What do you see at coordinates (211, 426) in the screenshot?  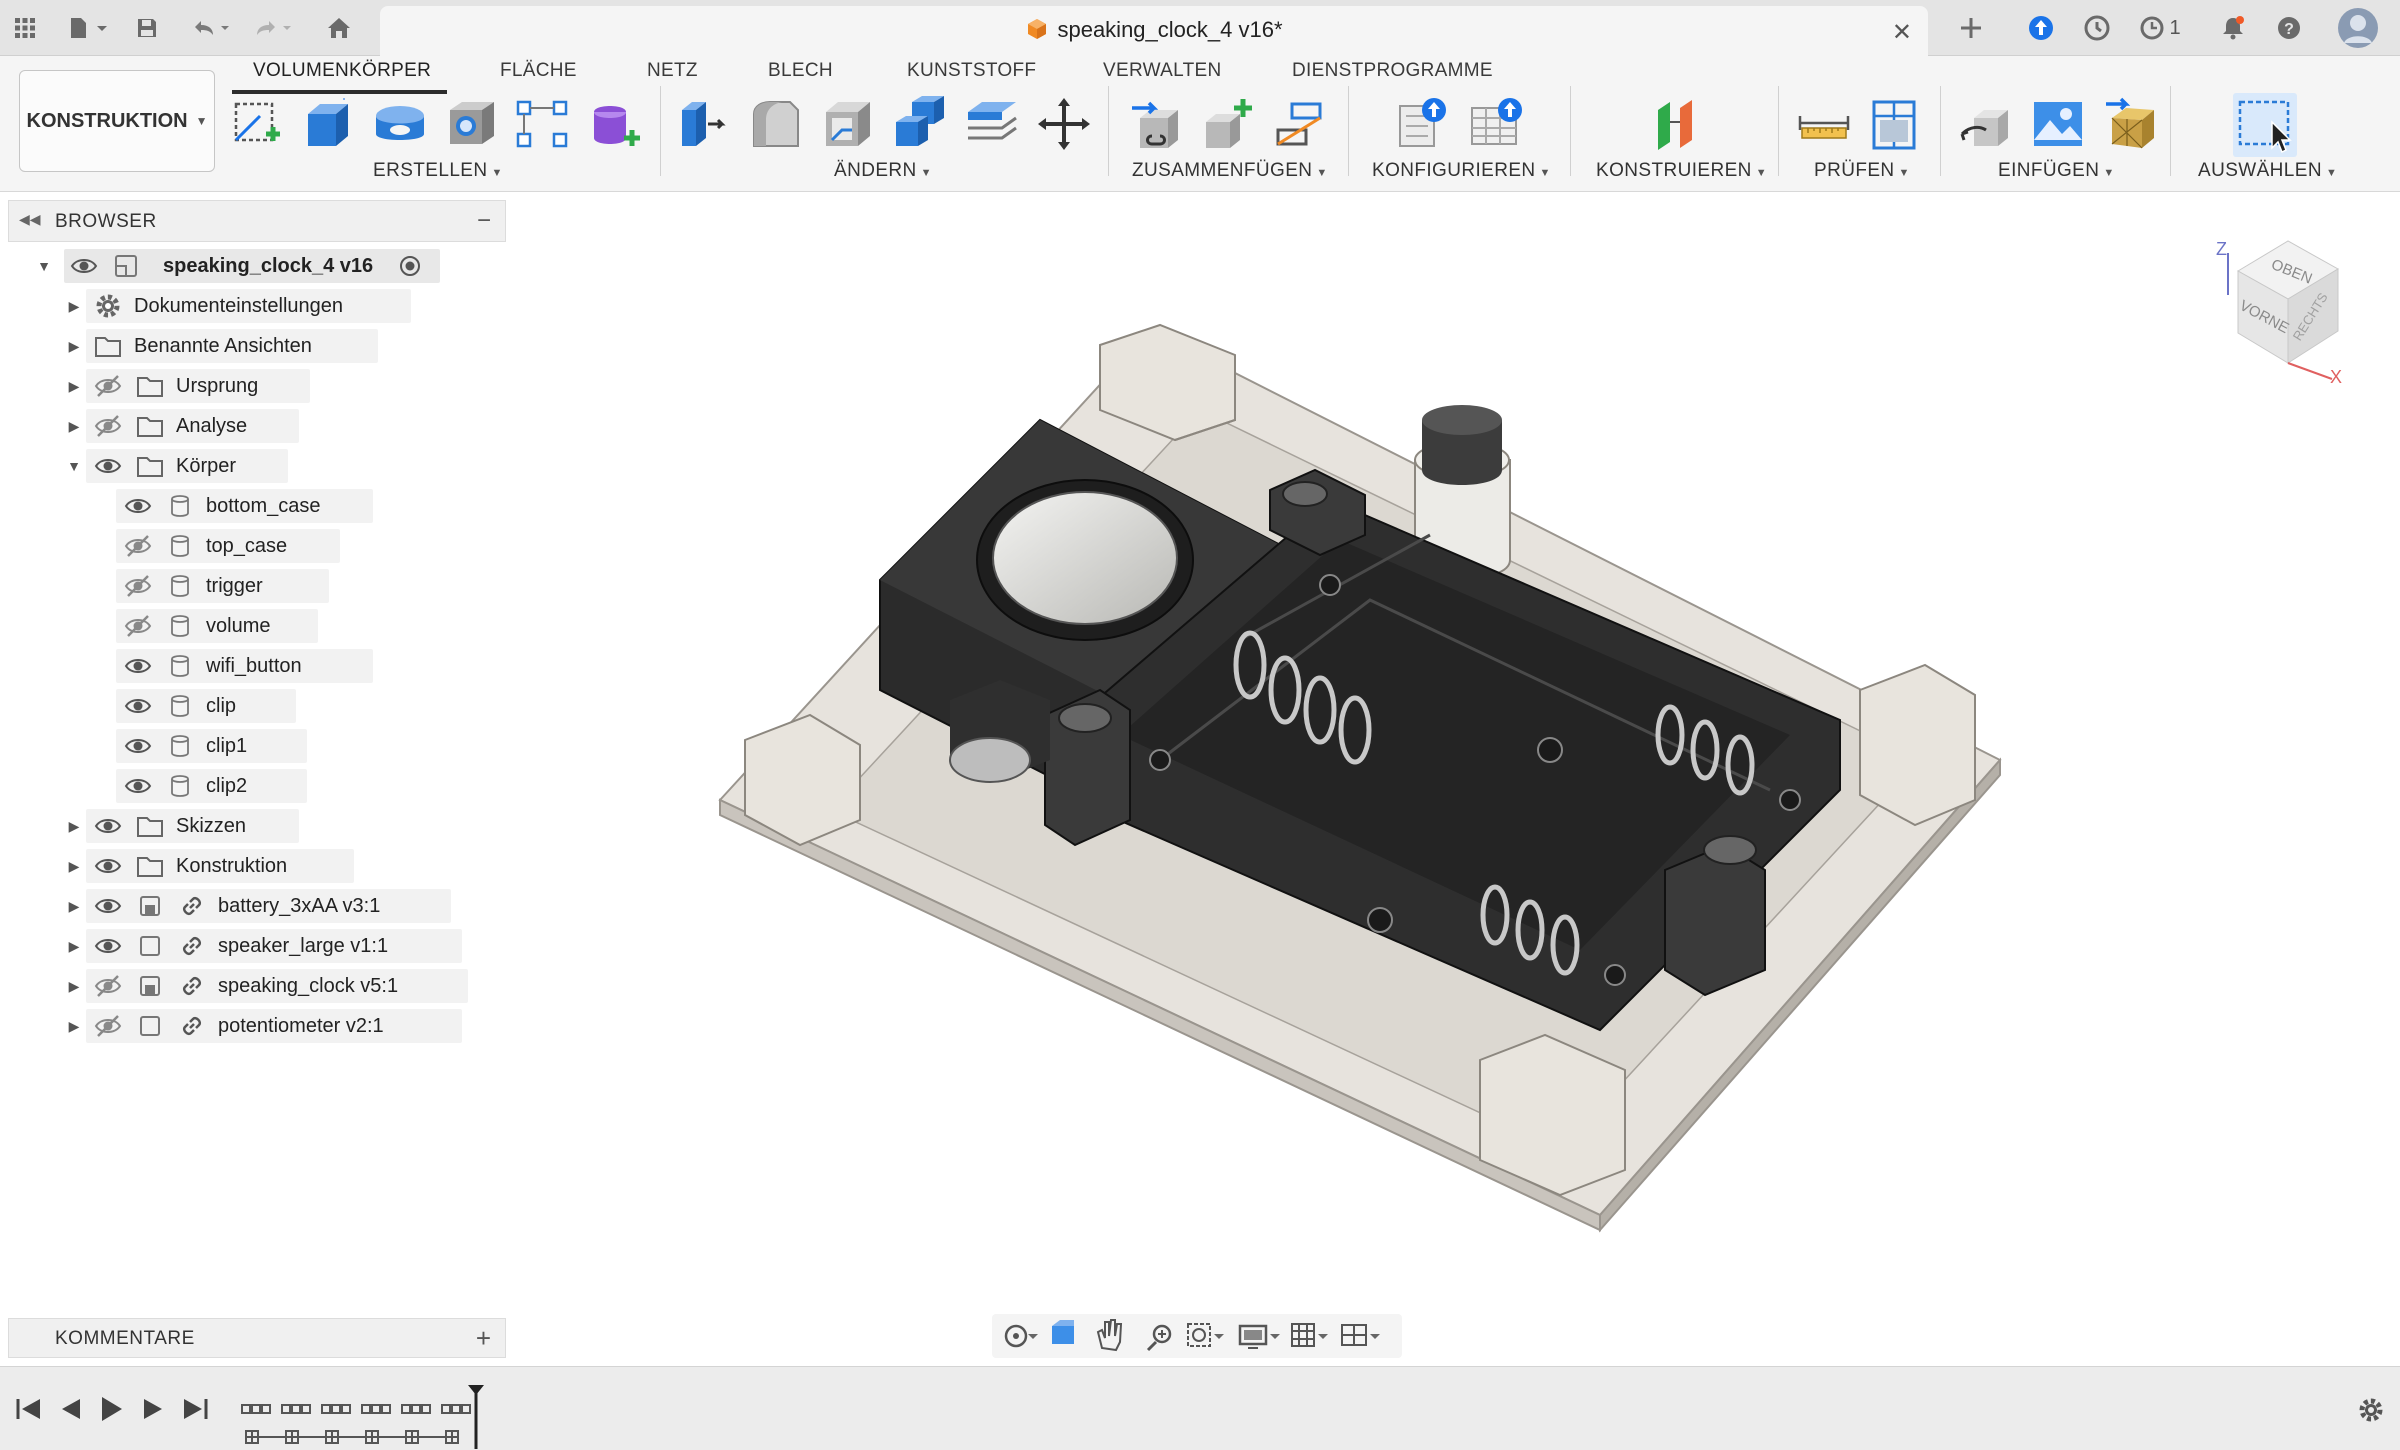 I see `tree-item-label: Analyse` at bounding box center [211, 426].